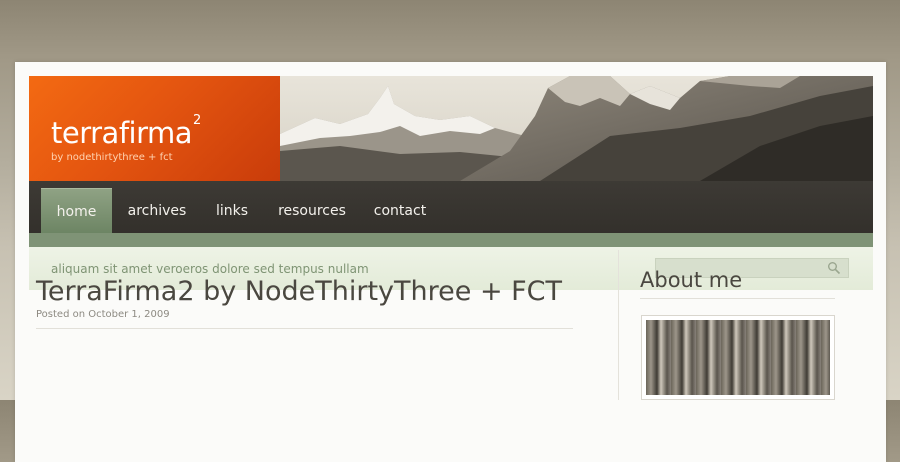 Image resolution: width=900 pixels, height=462 pixels. What do you see at coordinates (451, 207) in the screenshot?
I see `main-nav: home archives links resources contact` at bounding box center [451, 207].